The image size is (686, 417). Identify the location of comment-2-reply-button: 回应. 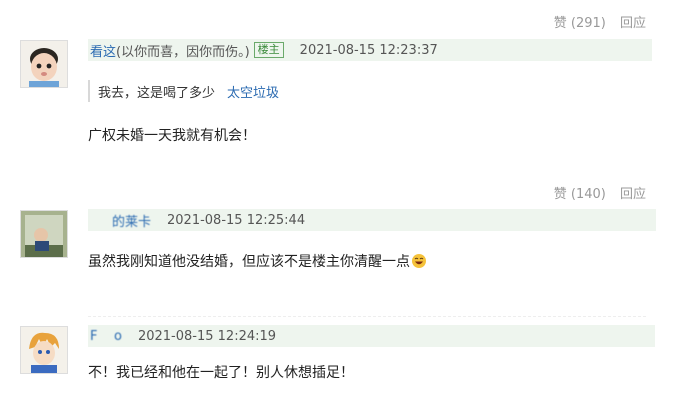
(633, 194).